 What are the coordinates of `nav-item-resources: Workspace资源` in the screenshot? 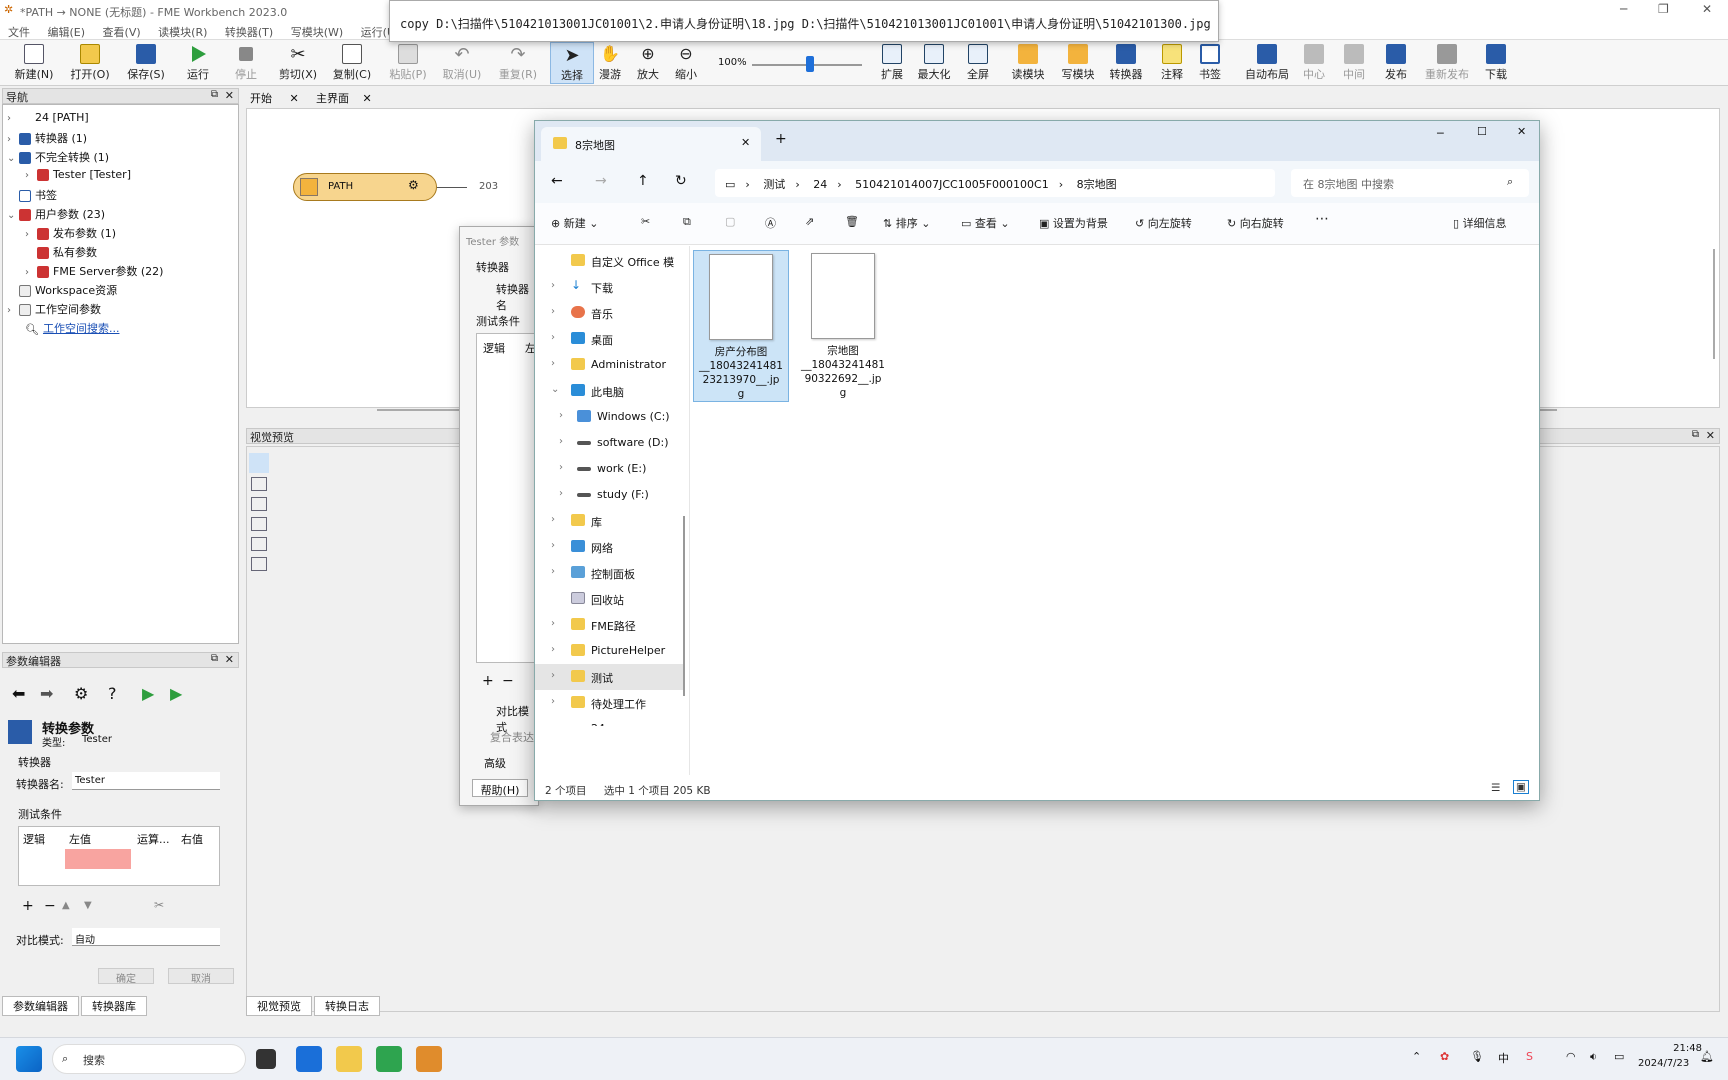 It's located at (68, 291).